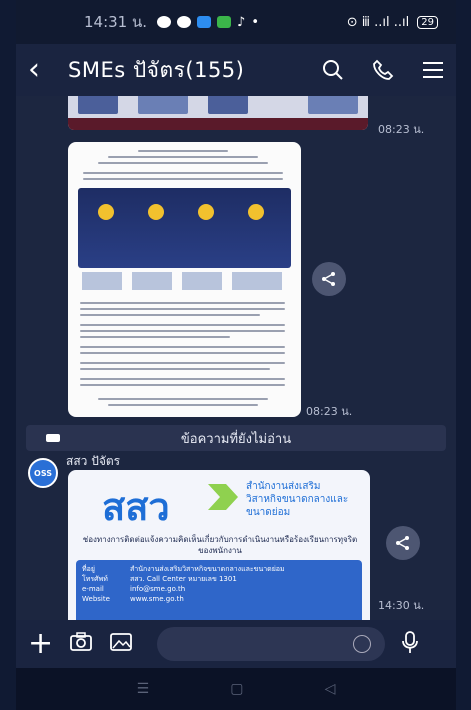 Image resolution: width=471 pixels, height=710 pixels. I want to click on messenger-icon, so click(184, 22).